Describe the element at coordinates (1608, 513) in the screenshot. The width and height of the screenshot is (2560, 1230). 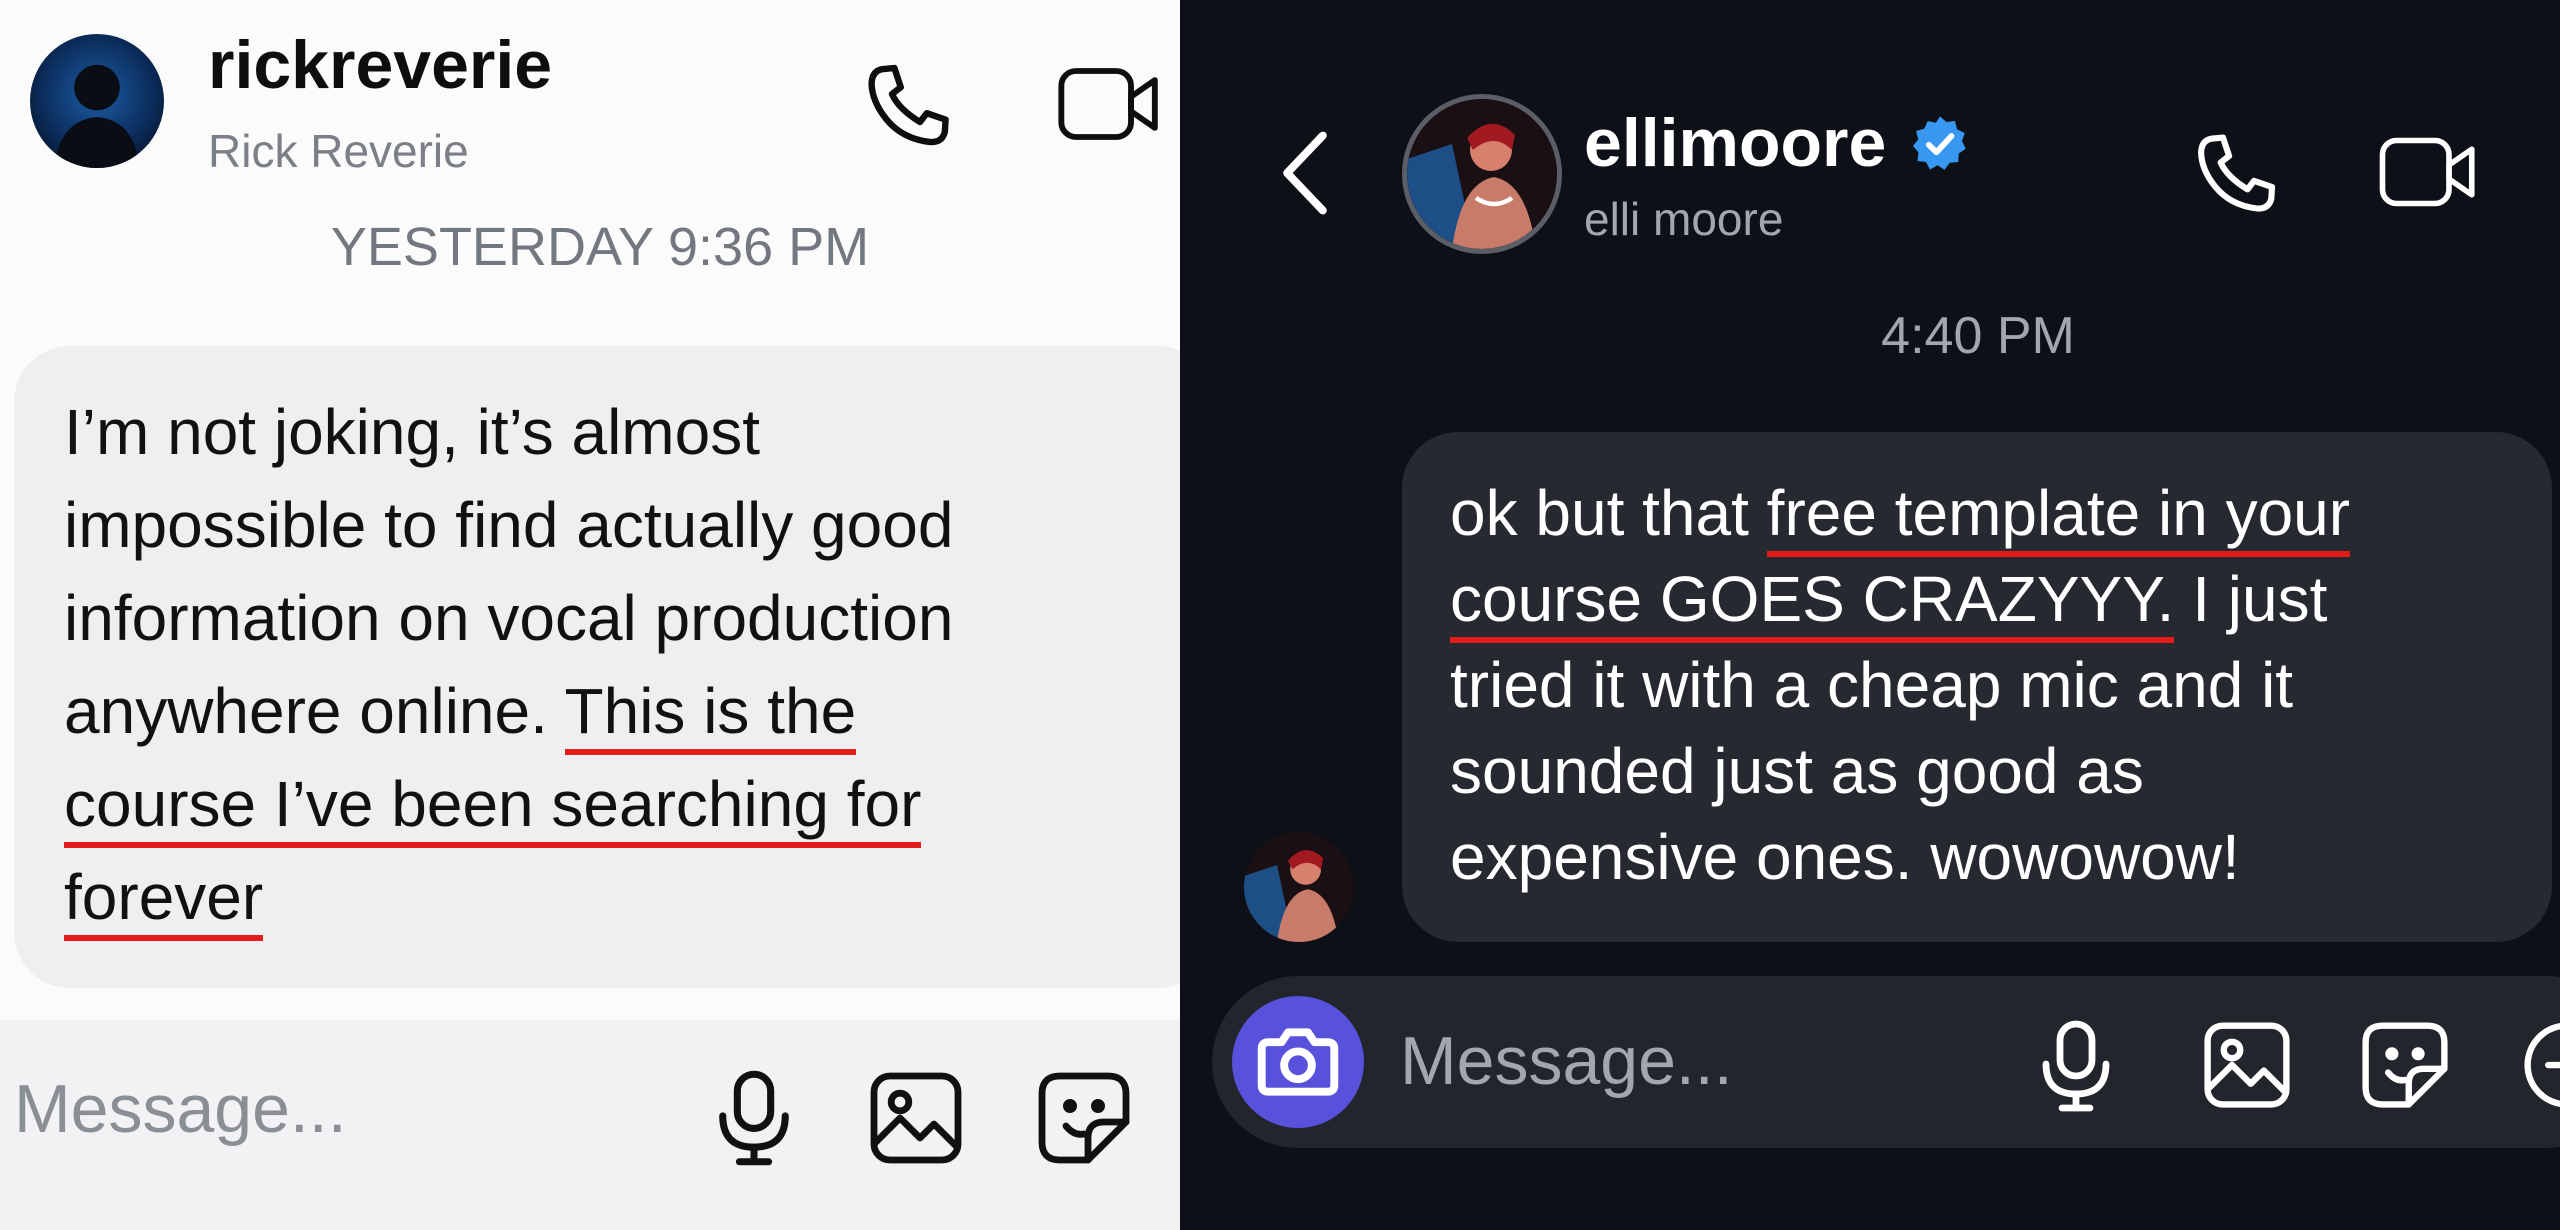
I see `message-fragment: ok but that` at that location.